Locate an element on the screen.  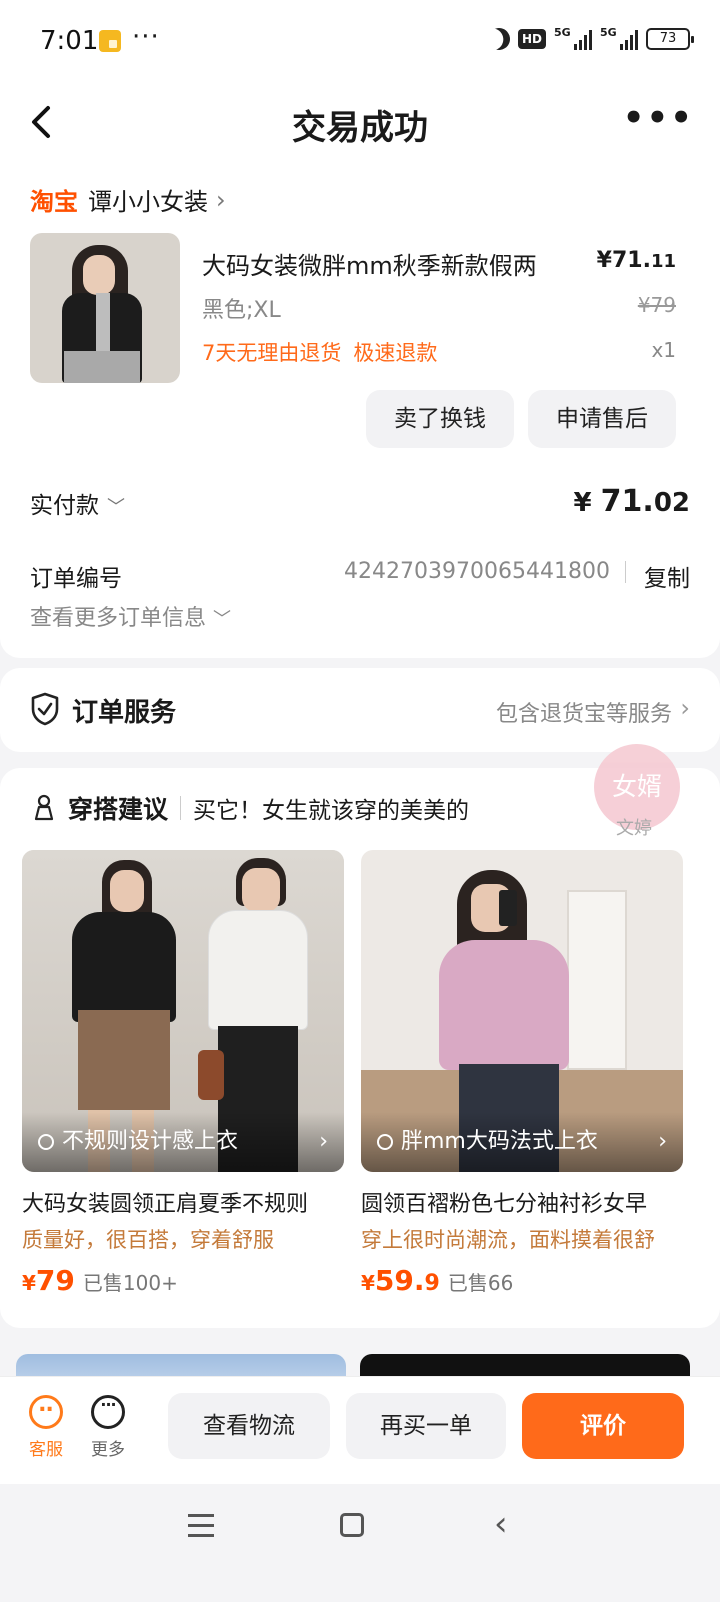
paid-amount: ¥ 71.02 is located at coordinates (632, 501).